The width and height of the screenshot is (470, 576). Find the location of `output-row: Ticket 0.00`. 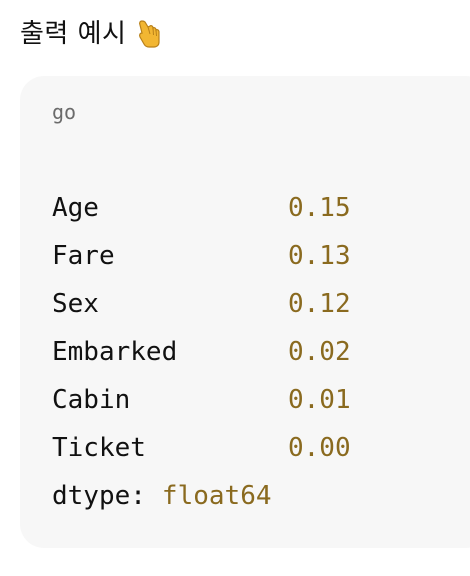

output-row: Ticket 0.00 is located at coordinates (201, 448).